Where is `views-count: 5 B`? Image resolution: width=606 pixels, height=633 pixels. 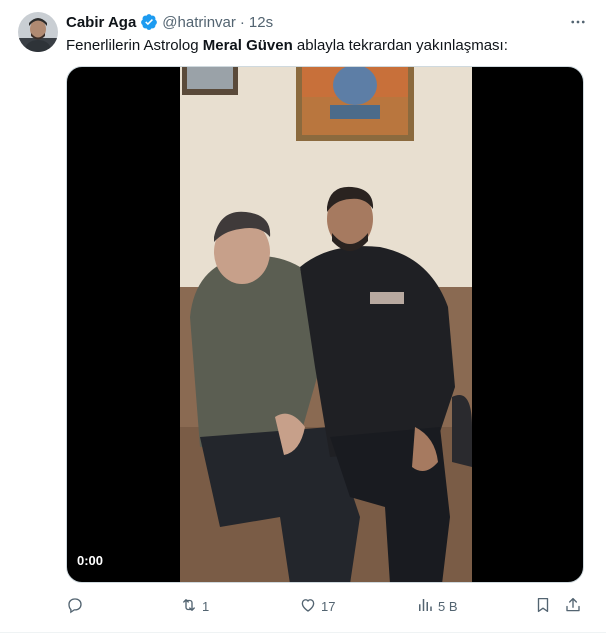
views-count: 5 B is located at coordinates (448, 606).